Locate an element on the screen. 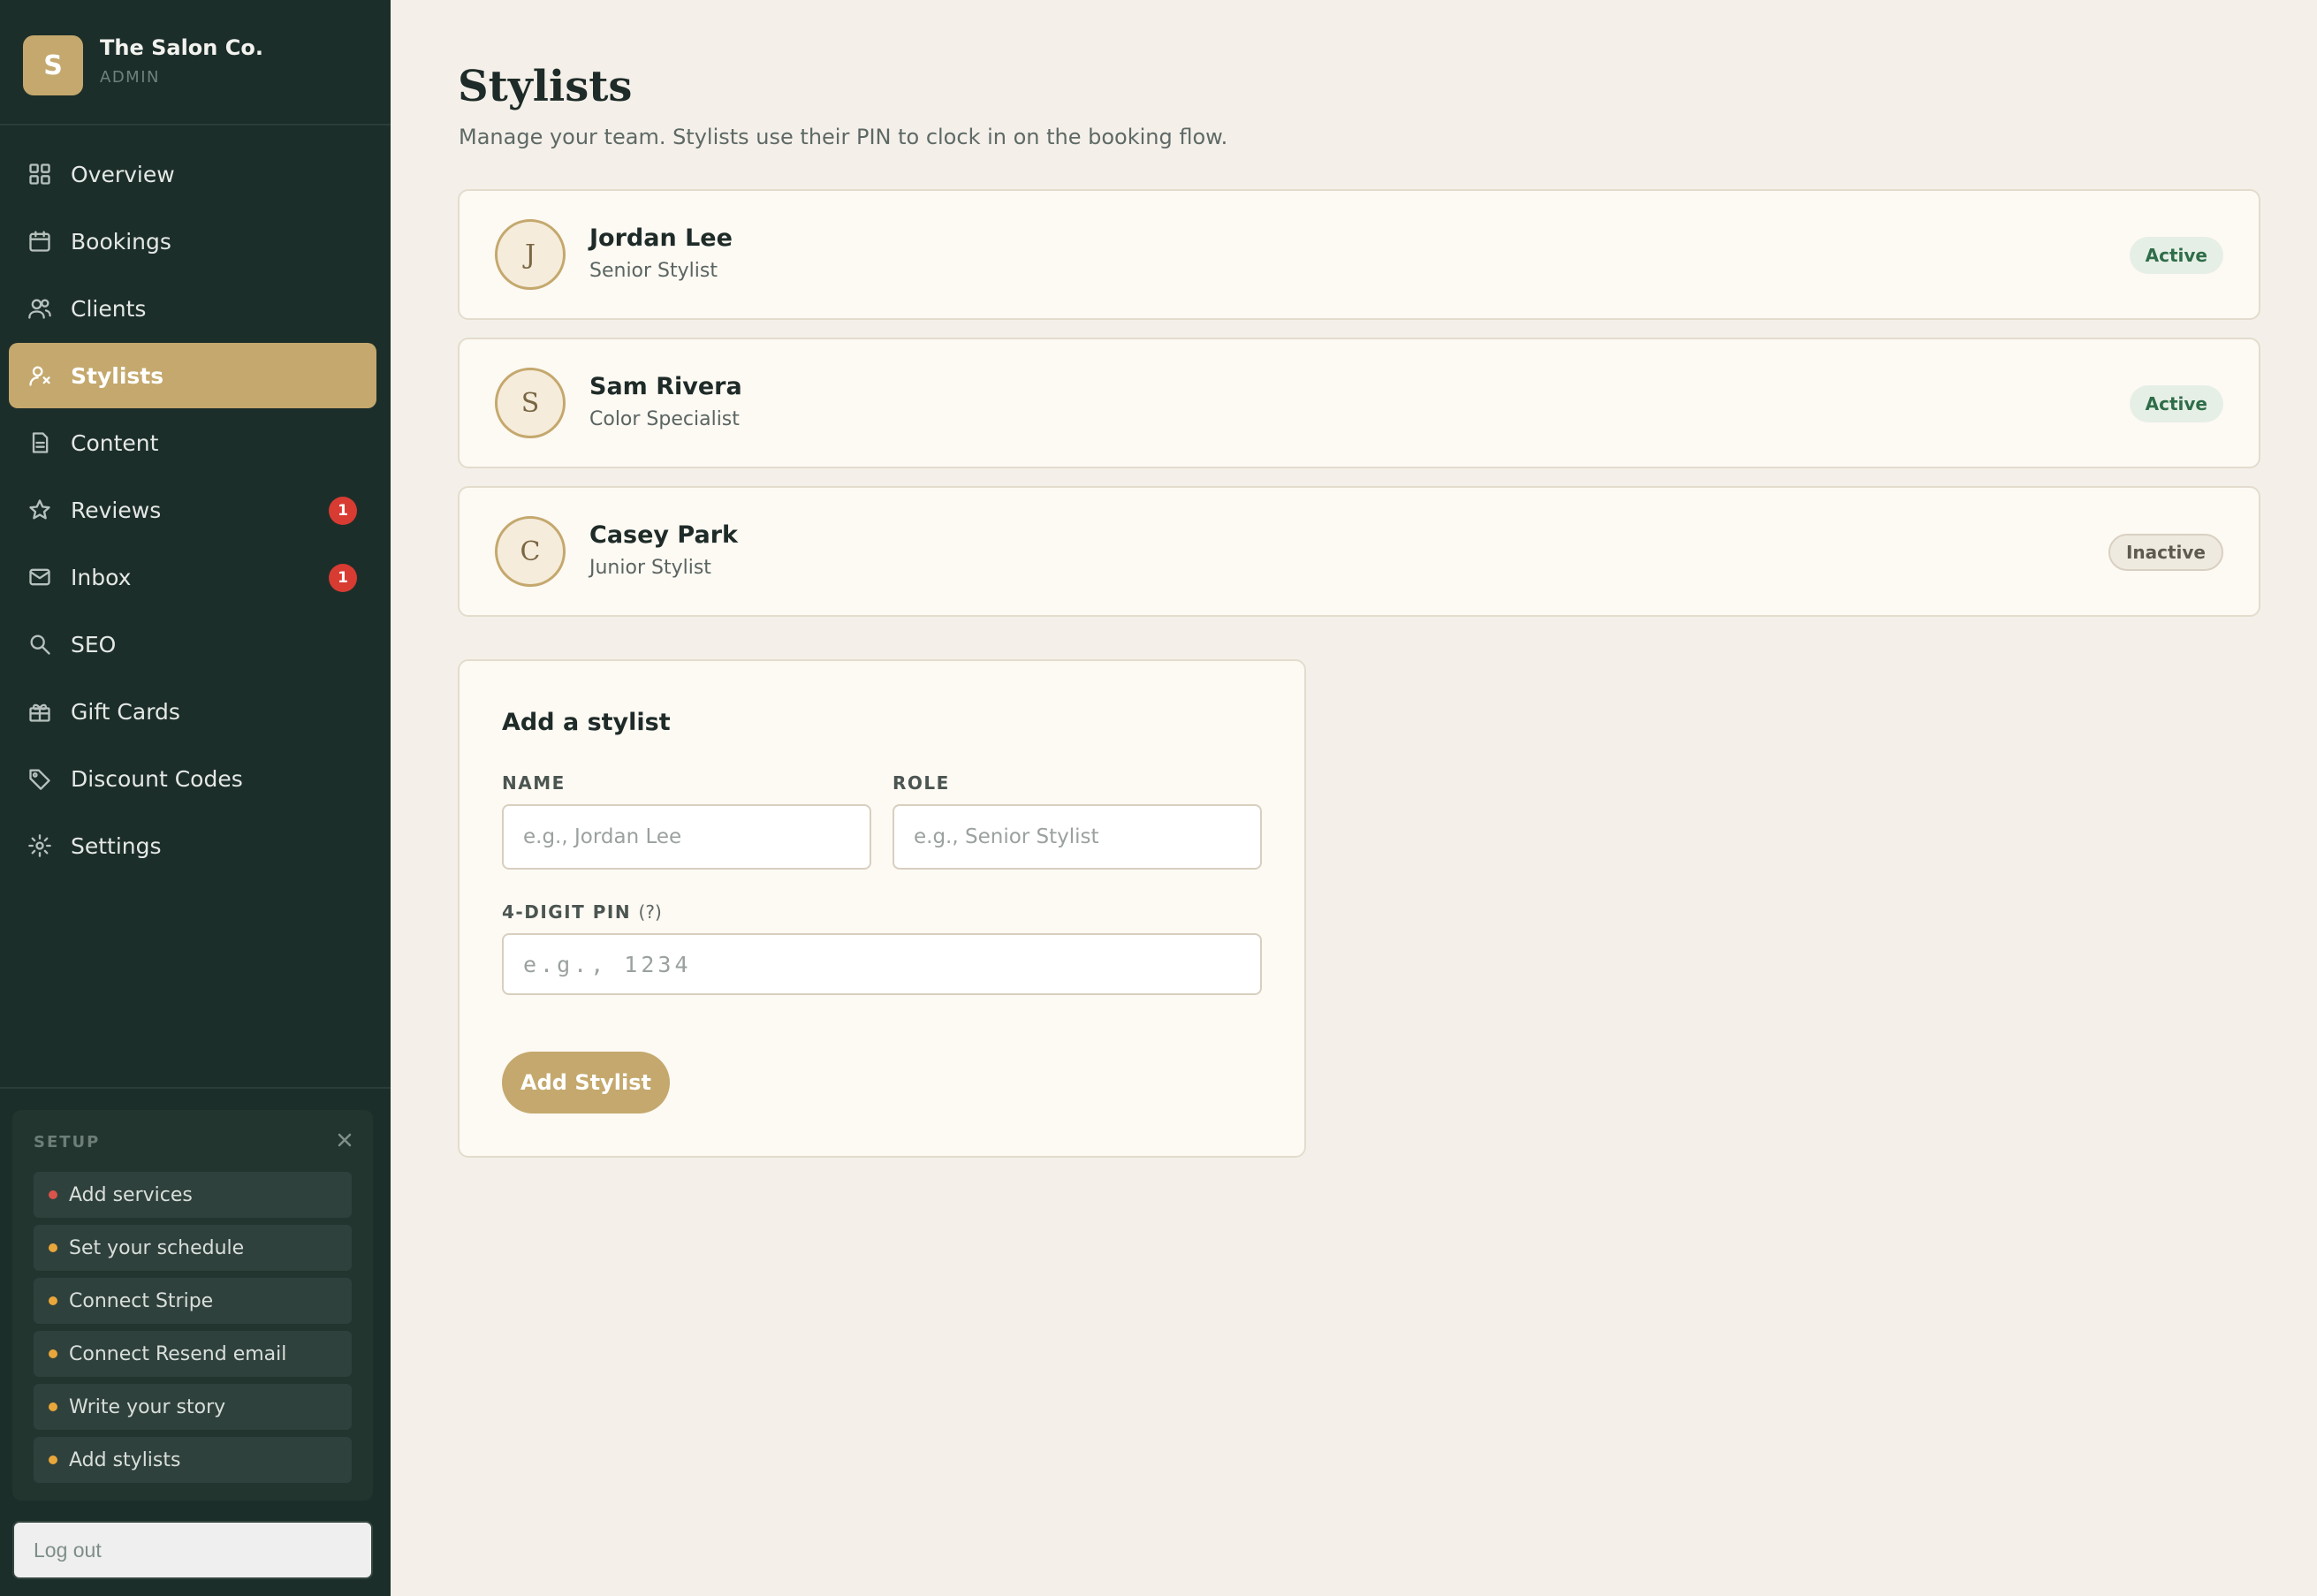  sidebar-item-label: Settings is located at coordinates (116, 845).